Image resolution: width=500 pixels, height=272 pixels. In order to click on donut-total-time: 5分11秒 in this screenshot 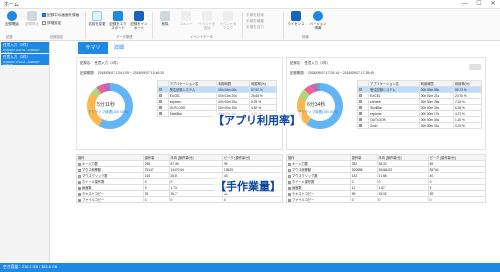, I will do `click(106, 105)`.